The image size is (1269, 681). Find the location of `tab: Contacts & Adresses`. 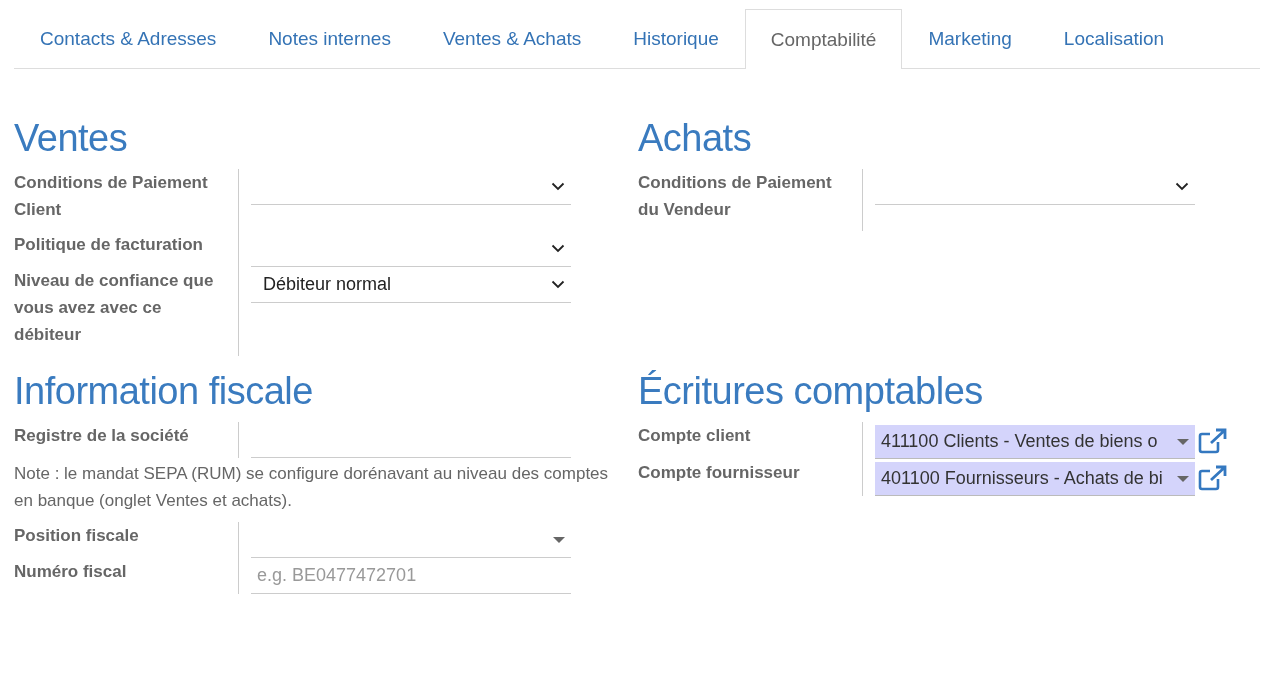

tab: Contacts & Adresses is located at coordinates (128, 38).